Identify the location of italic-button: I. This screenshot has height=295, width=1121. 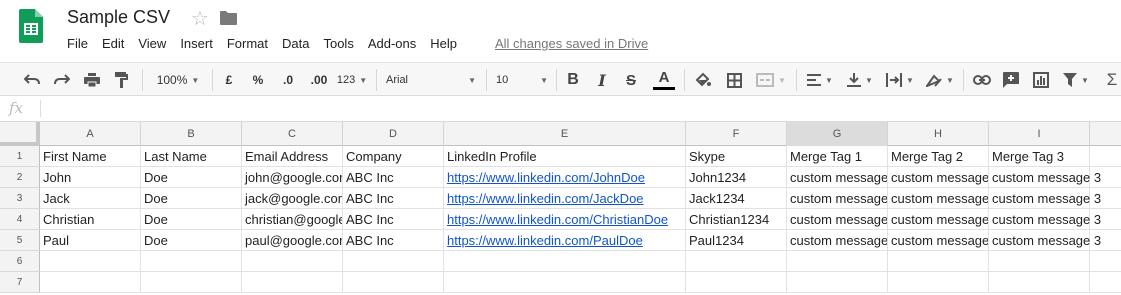
(602, 80).